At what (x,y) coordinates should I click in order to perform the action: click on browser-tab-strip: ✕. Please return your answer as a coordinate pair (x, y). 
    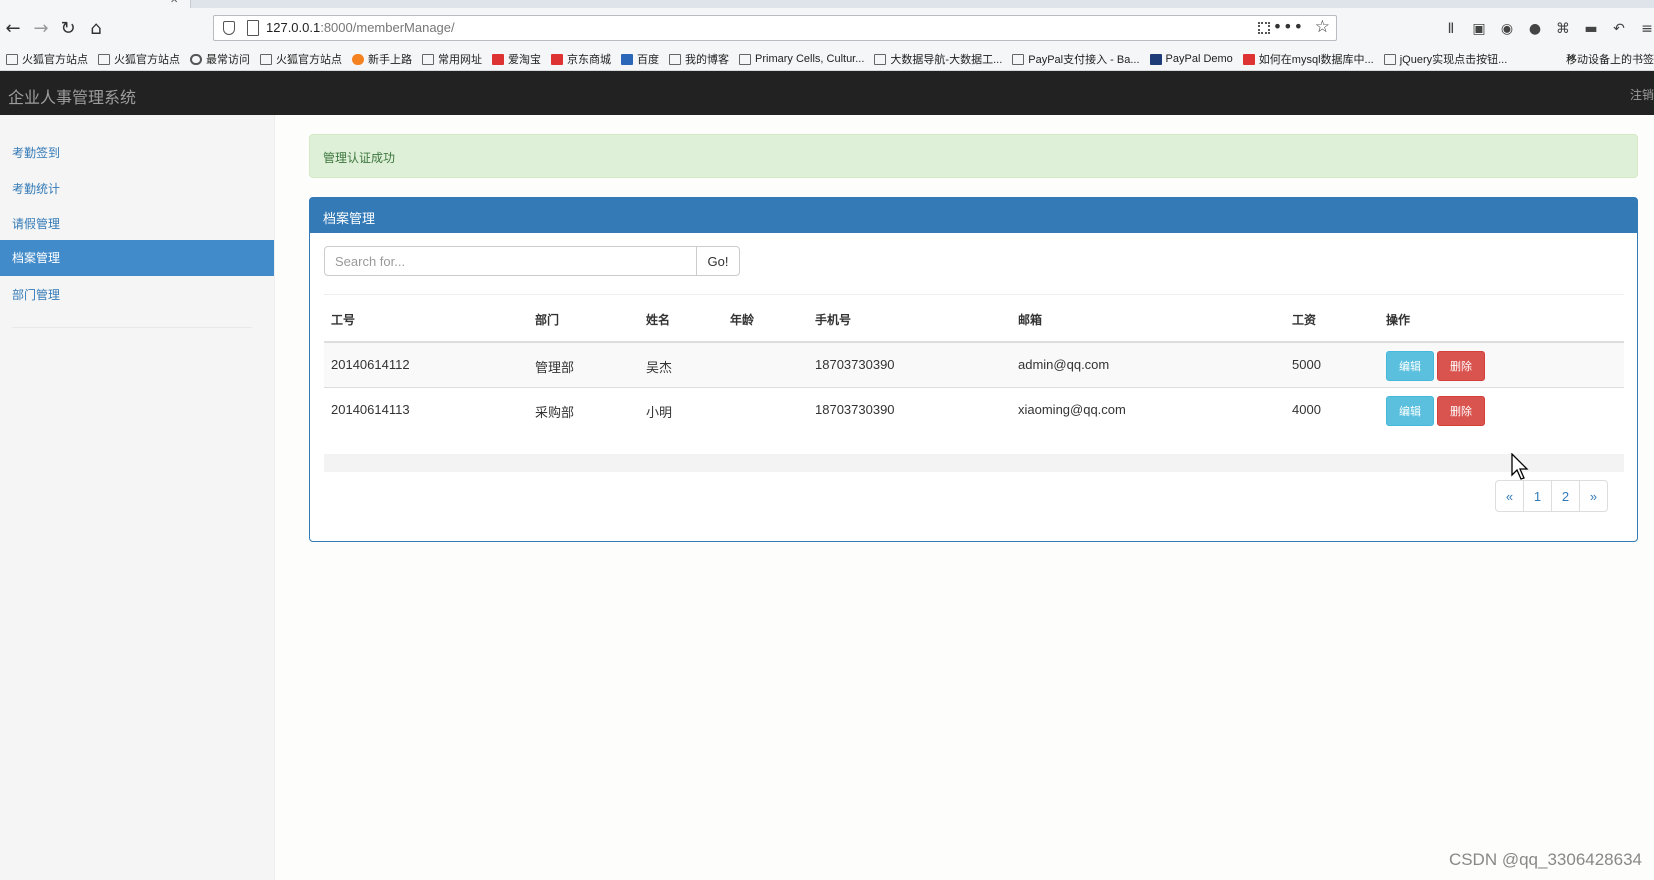
    Looking at the image, I should click on (827, 4).